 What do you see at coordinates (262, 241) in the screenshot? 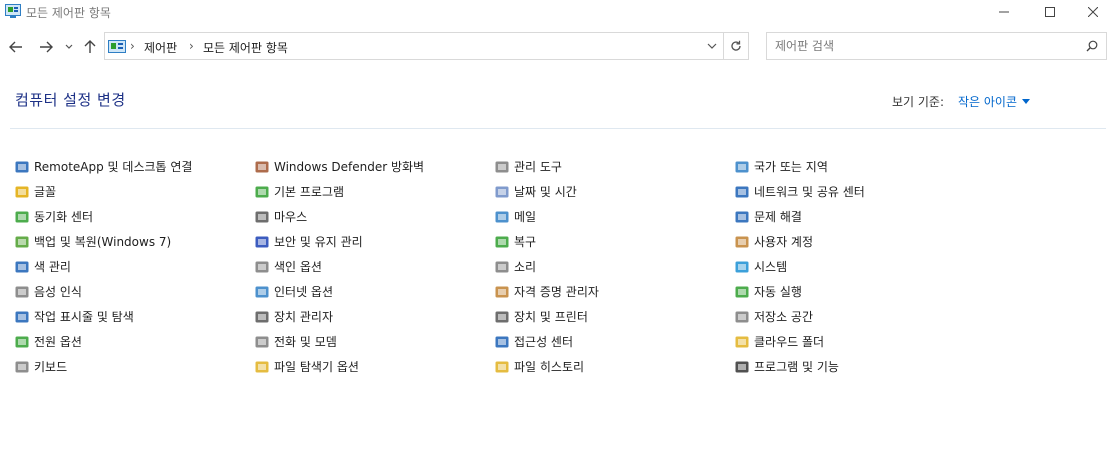
I see `flag-icon` at bounding box center [262, 241].